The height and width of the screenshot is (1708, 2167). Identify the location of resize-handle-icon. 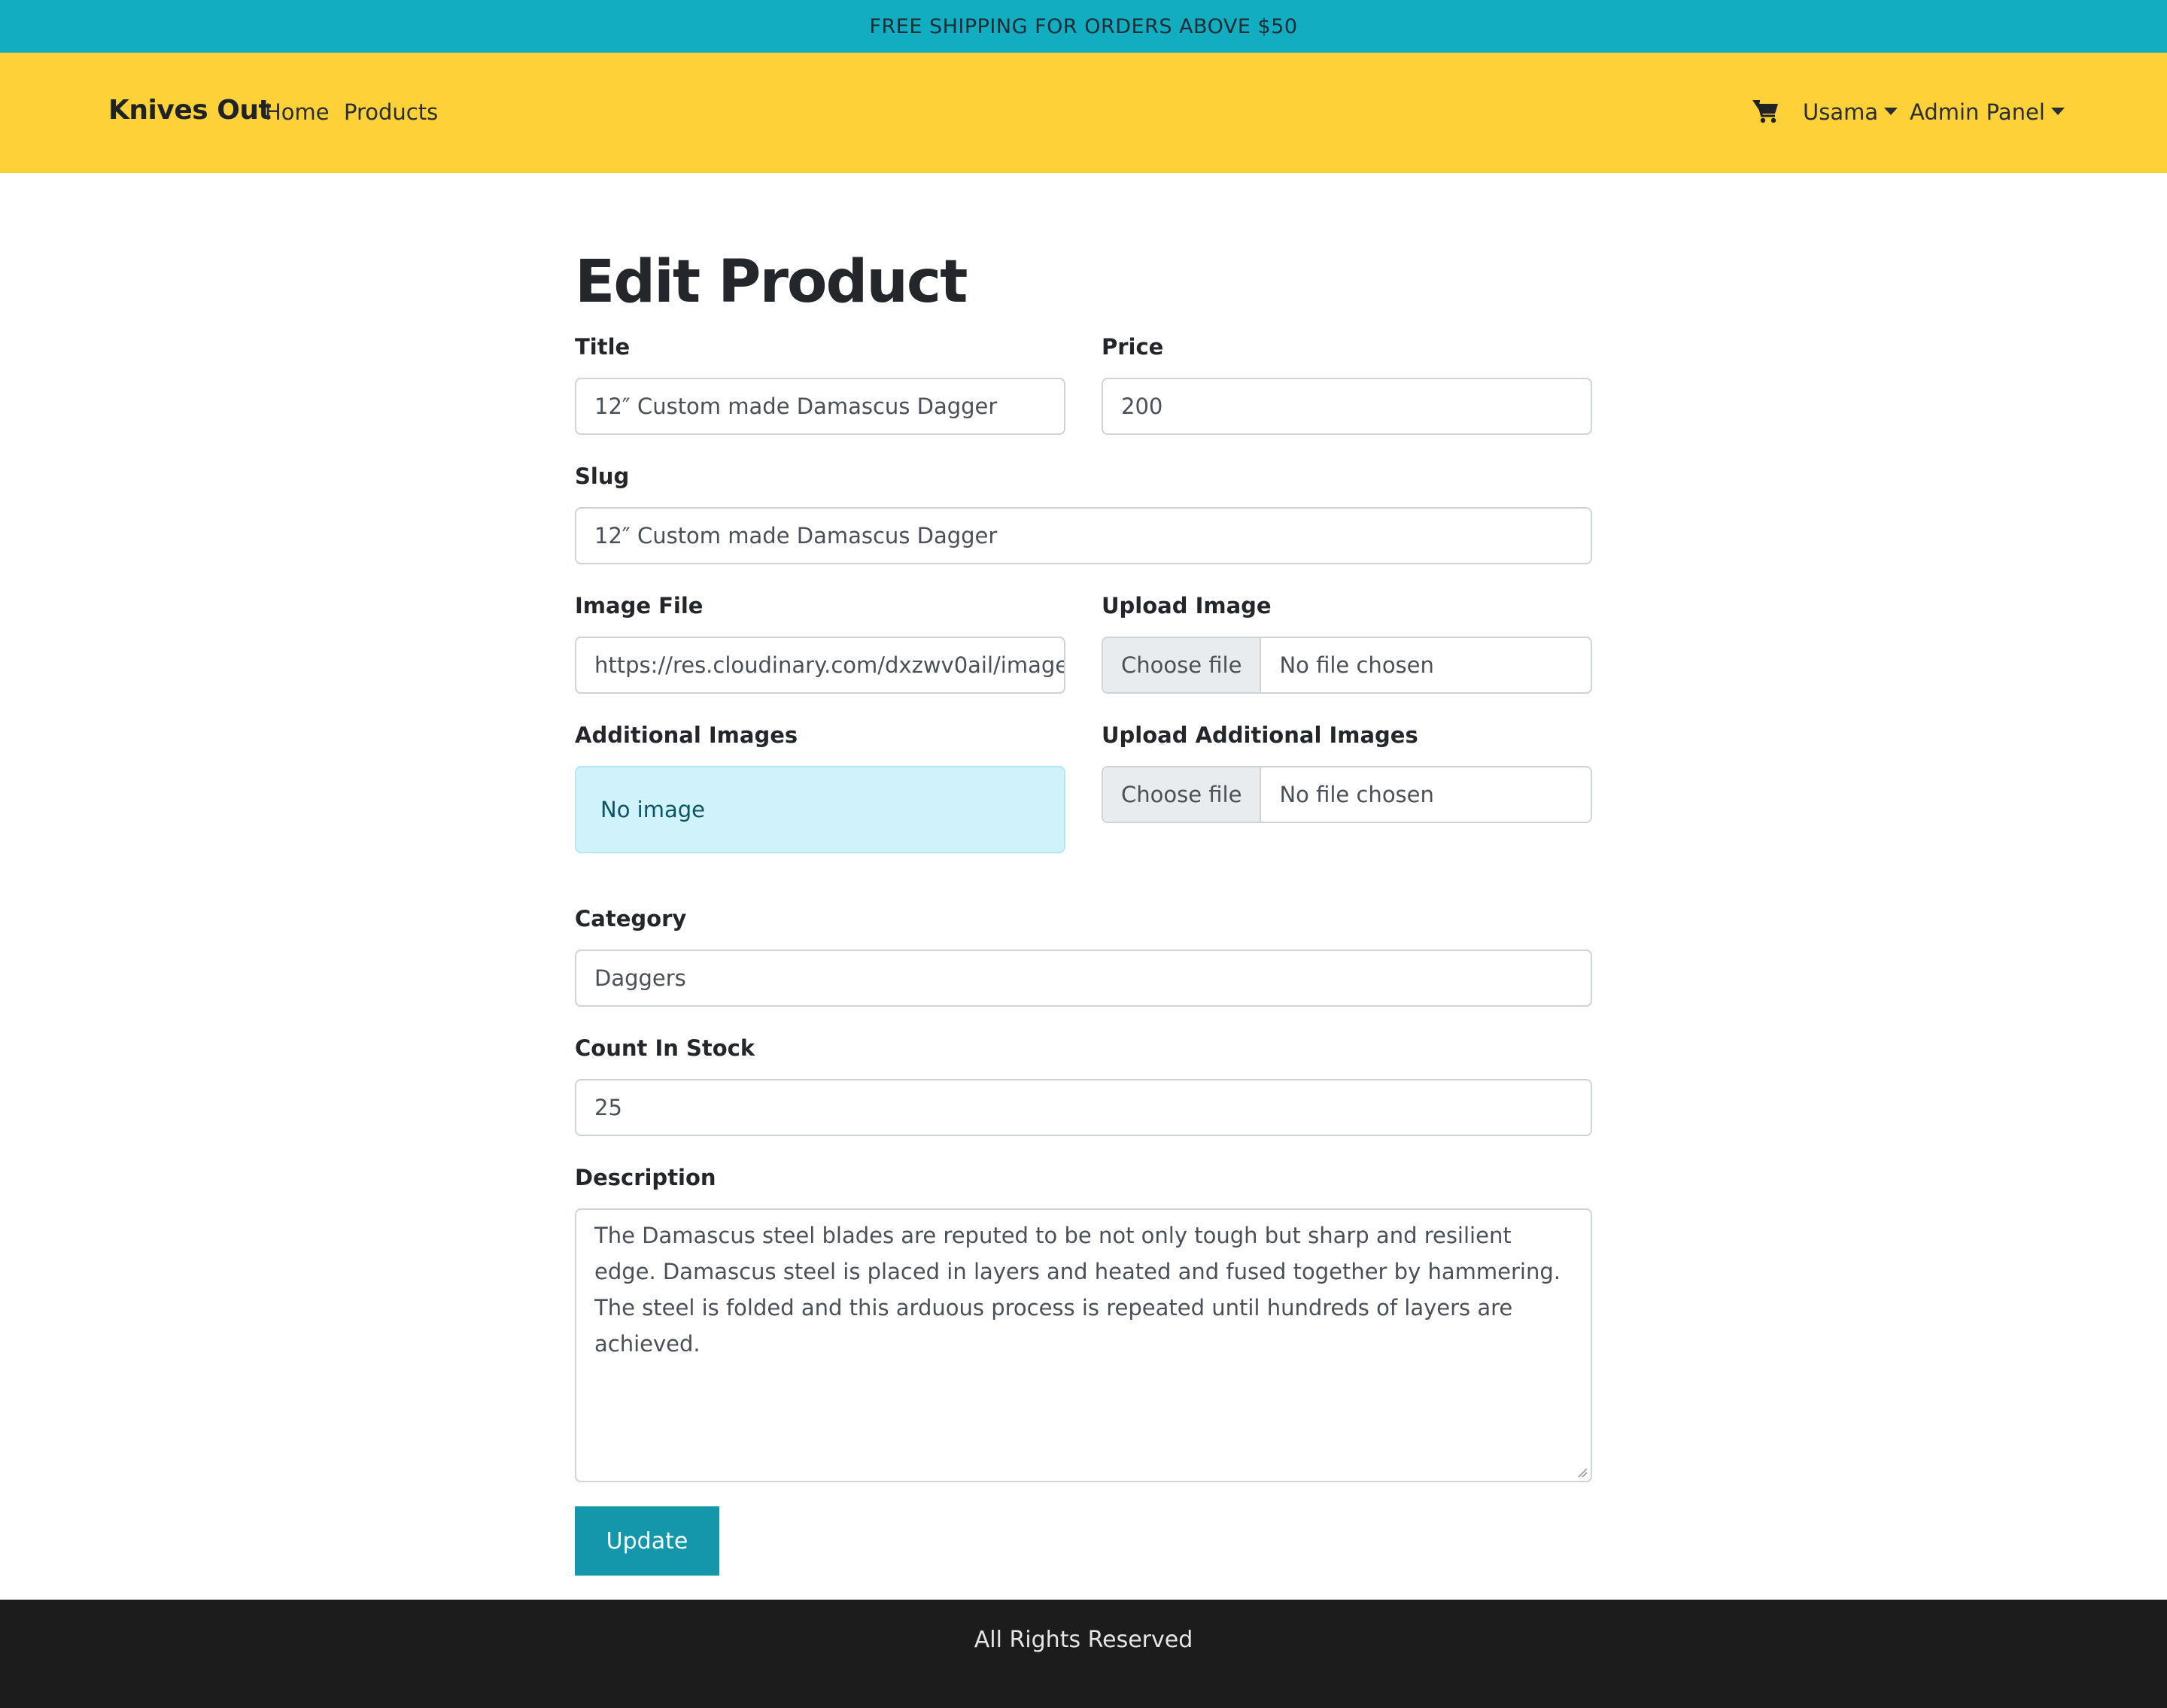
(1582, 1472).